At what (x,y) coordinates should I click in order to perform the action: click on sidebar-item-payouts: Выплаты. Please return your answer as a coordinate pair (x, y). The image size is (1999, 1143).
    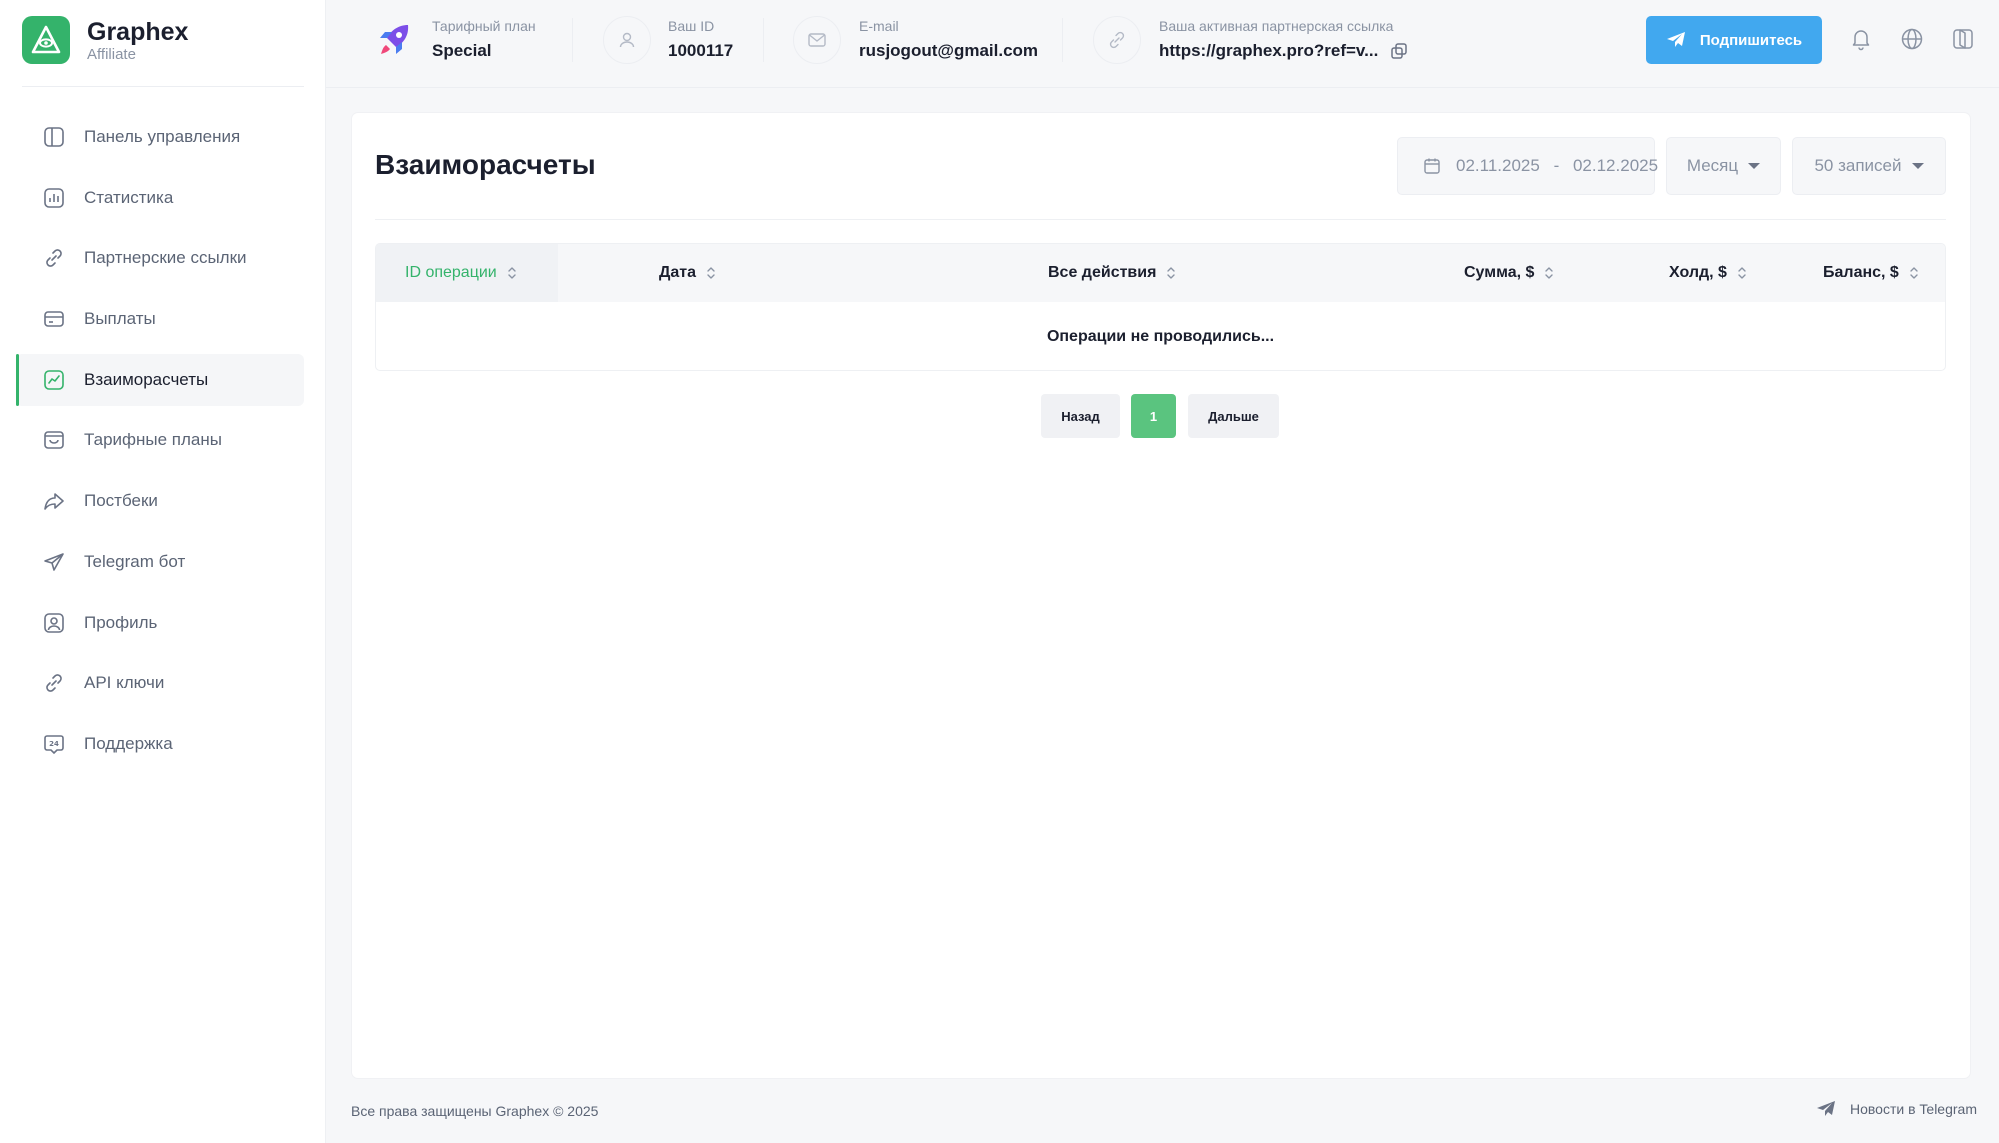
    Looking at the image, I should click on (160, 319).